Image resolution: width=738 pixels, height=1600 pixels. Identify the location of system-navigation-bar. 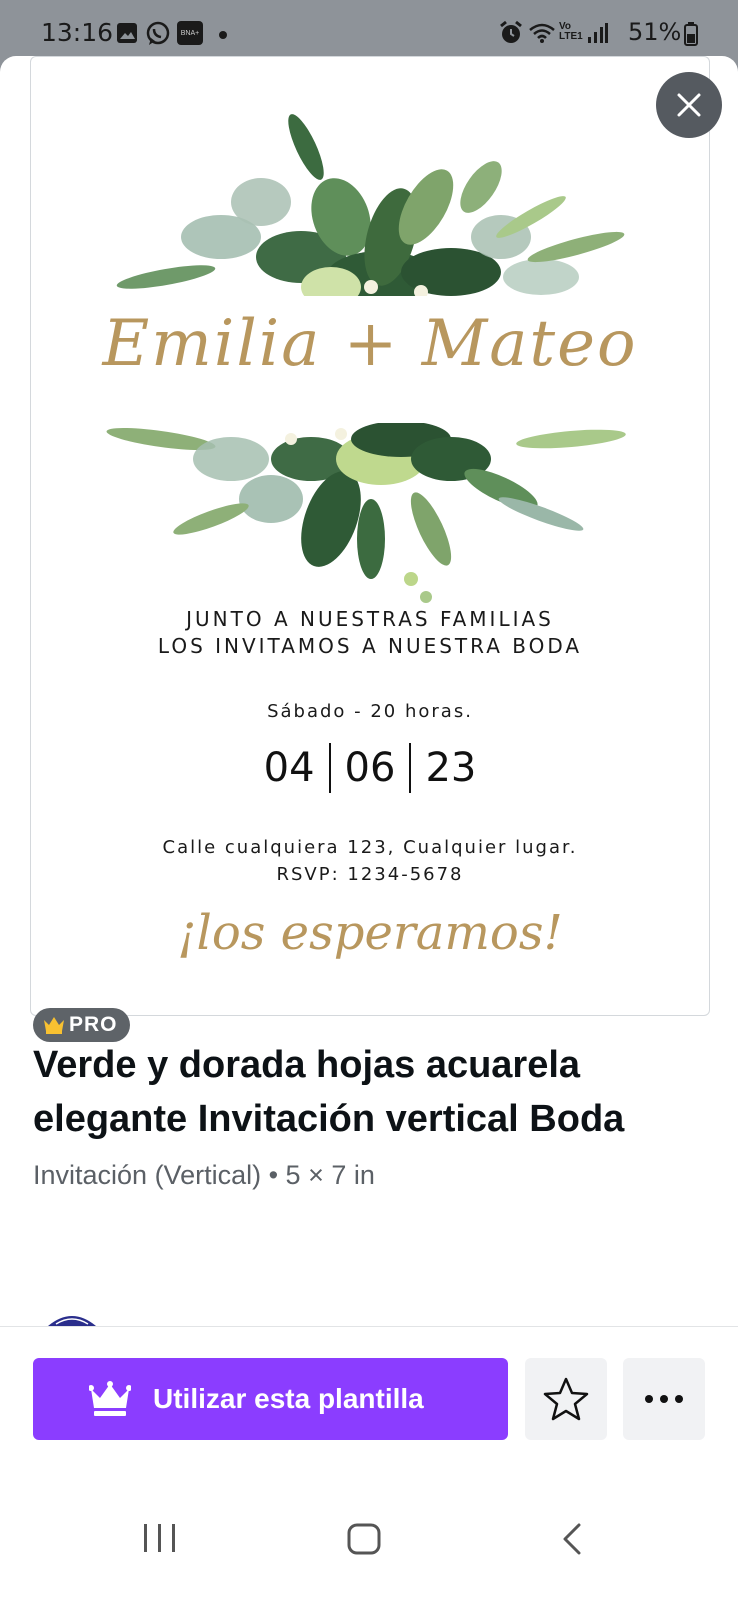
(369, 1536).